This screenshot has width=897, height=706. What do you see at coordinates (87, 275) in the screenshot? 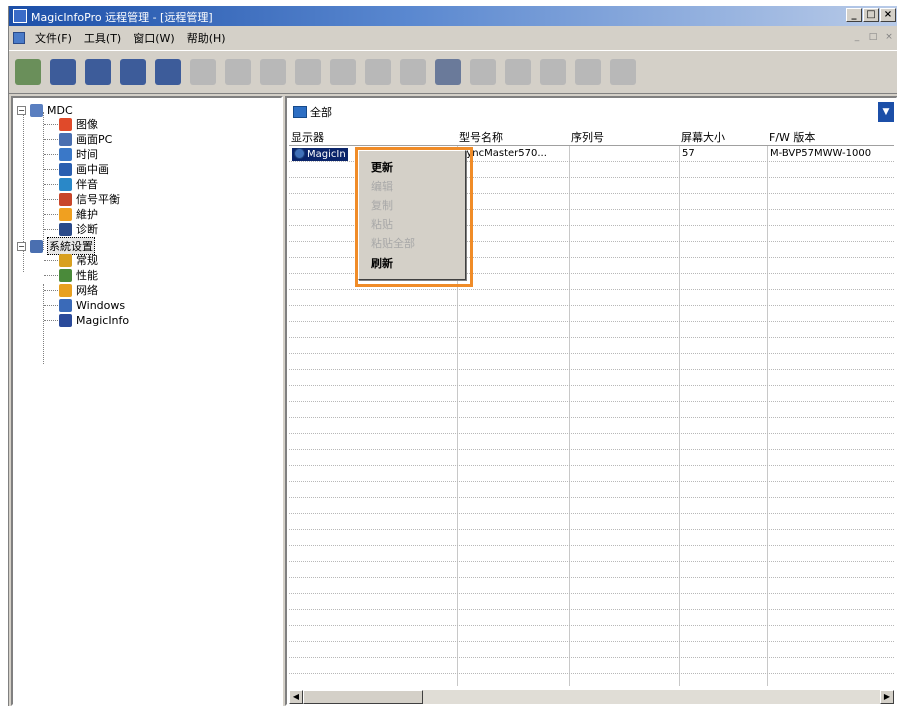
I see `tree-item-label: 性能` at bounding box center [87, 275].